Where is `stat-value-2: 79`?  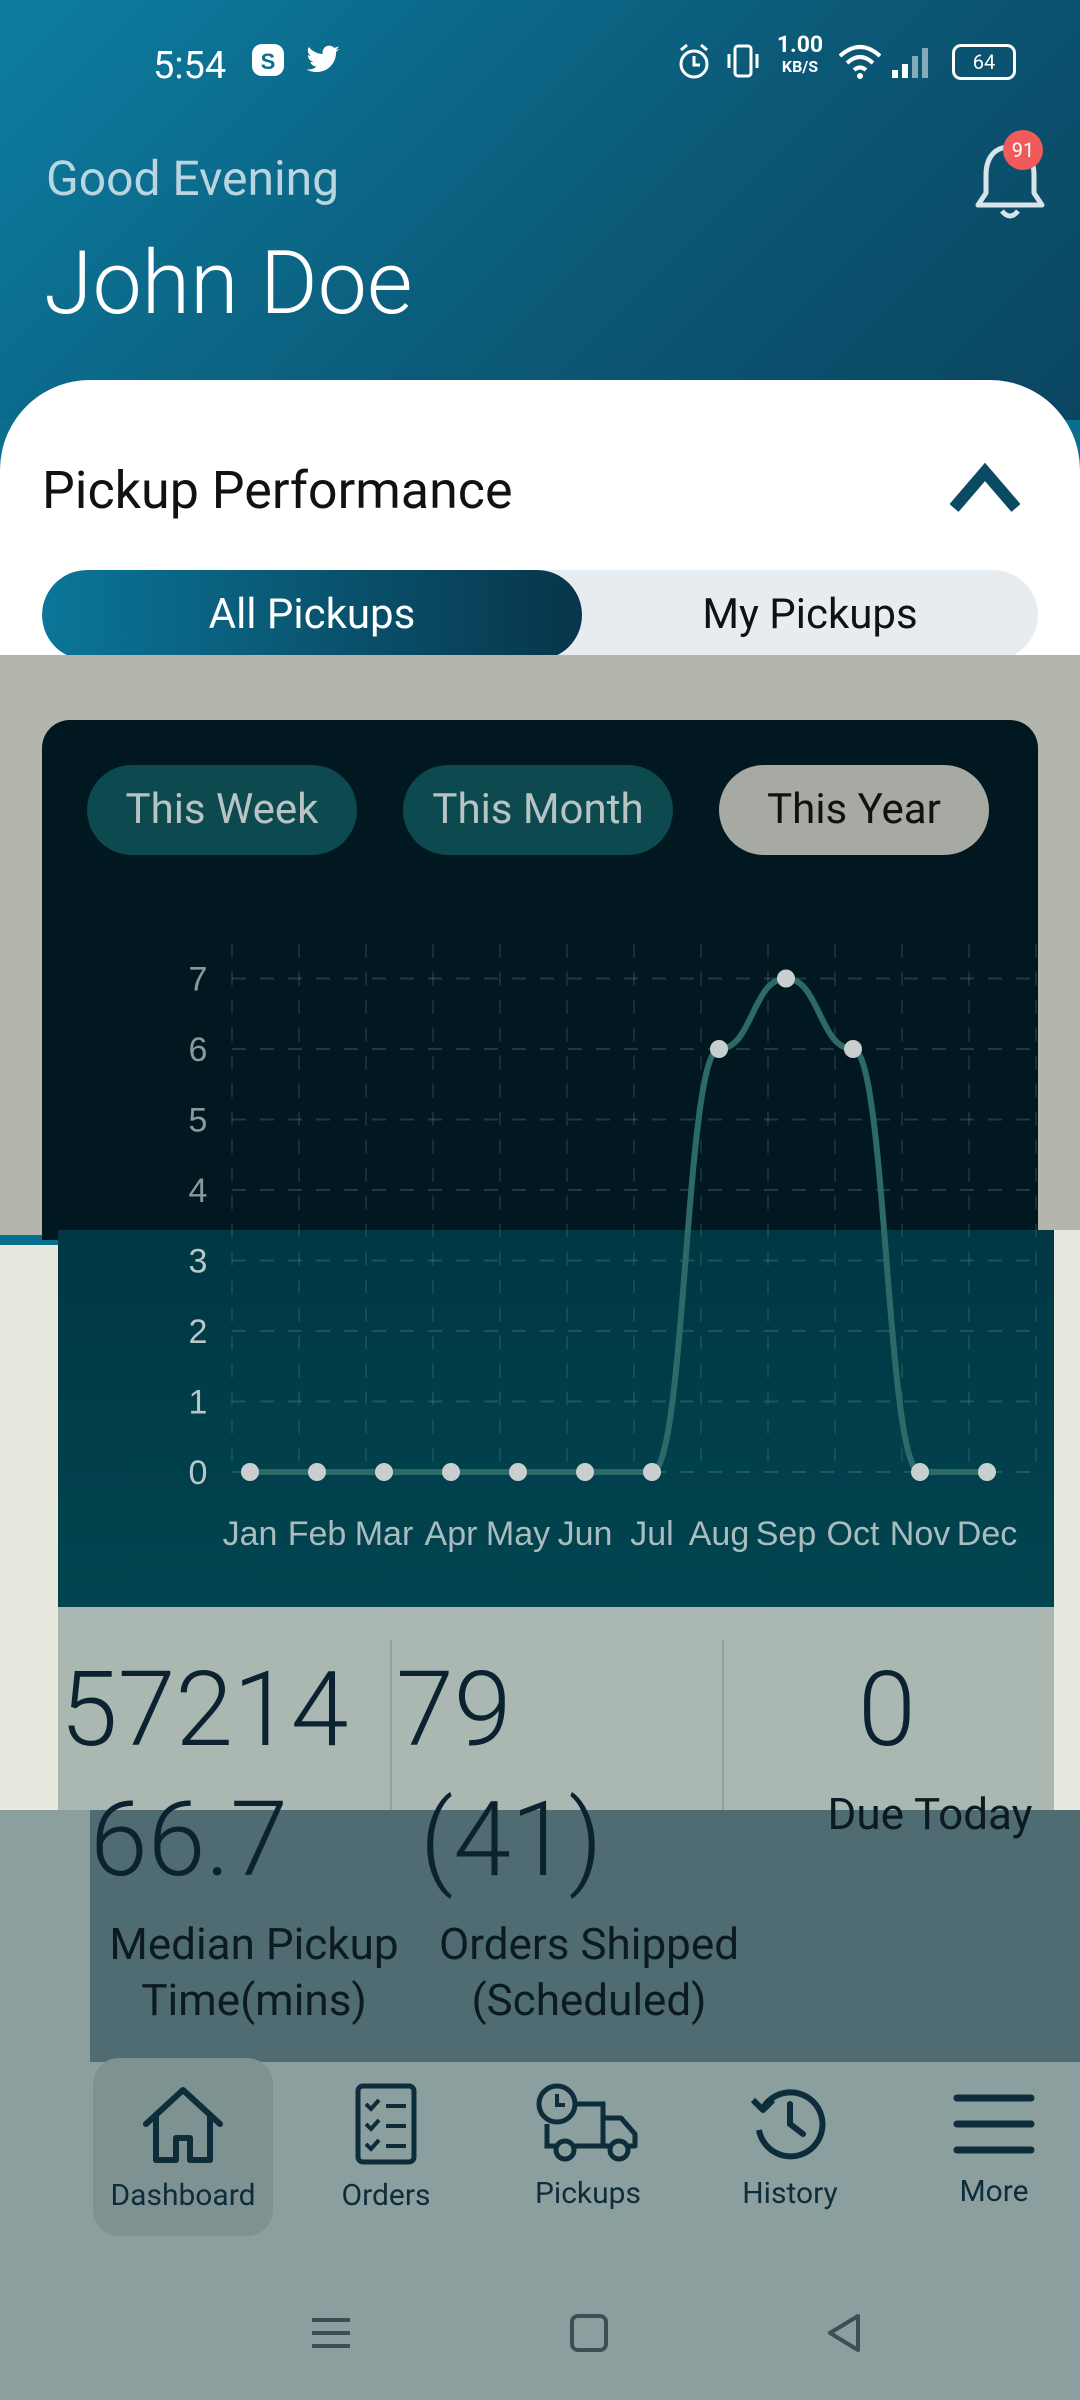 stat-value-2: 79 is located at coordinates (454, 1710).